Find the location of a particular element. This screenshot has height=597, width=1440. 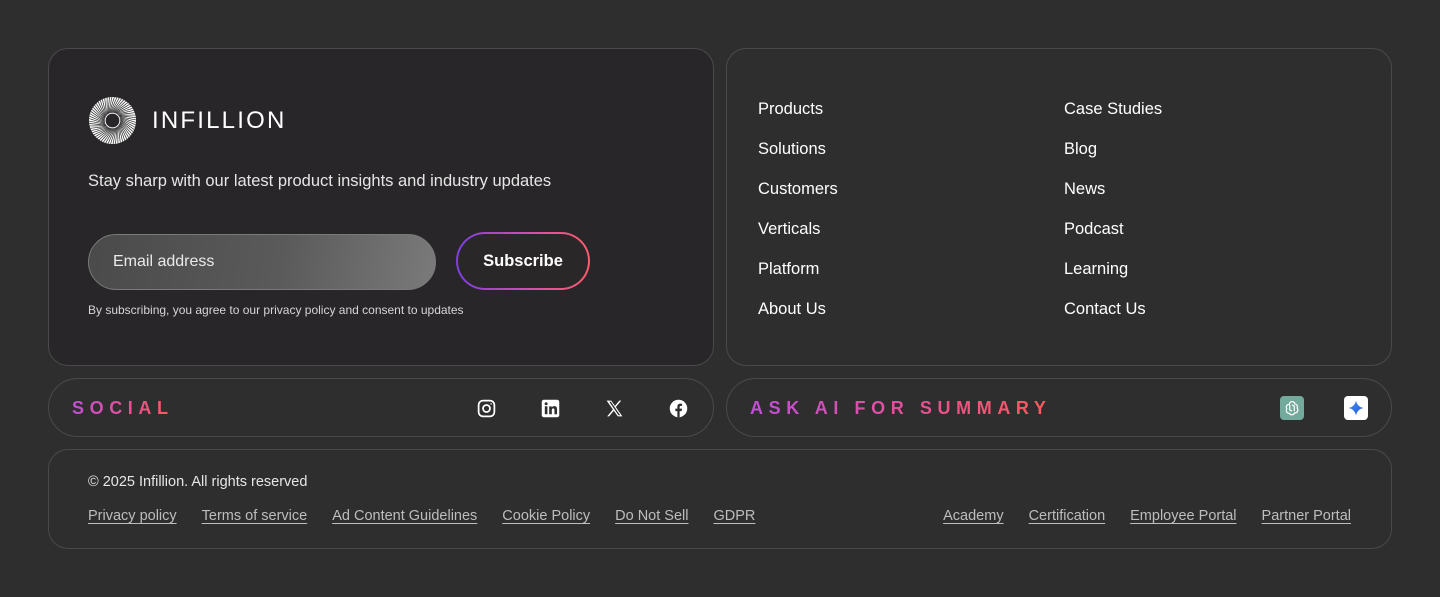

brand-name: INFILLION is located at coordinates (219, 120).